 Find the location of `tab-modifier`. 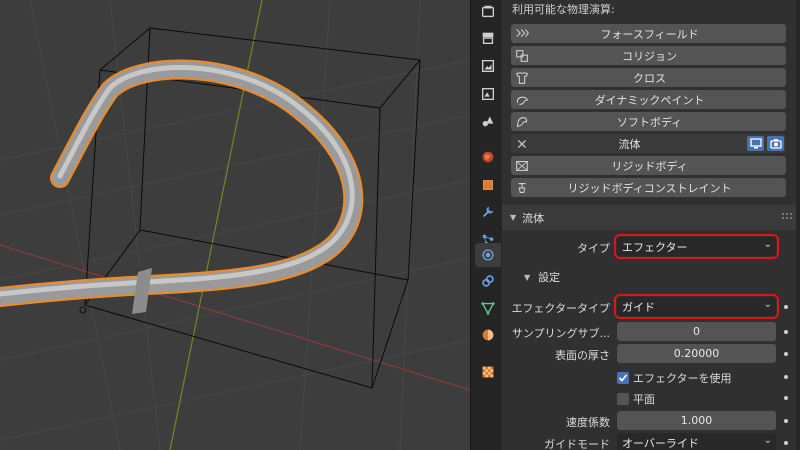

tab-modifier is located at coordinates (488, 212).